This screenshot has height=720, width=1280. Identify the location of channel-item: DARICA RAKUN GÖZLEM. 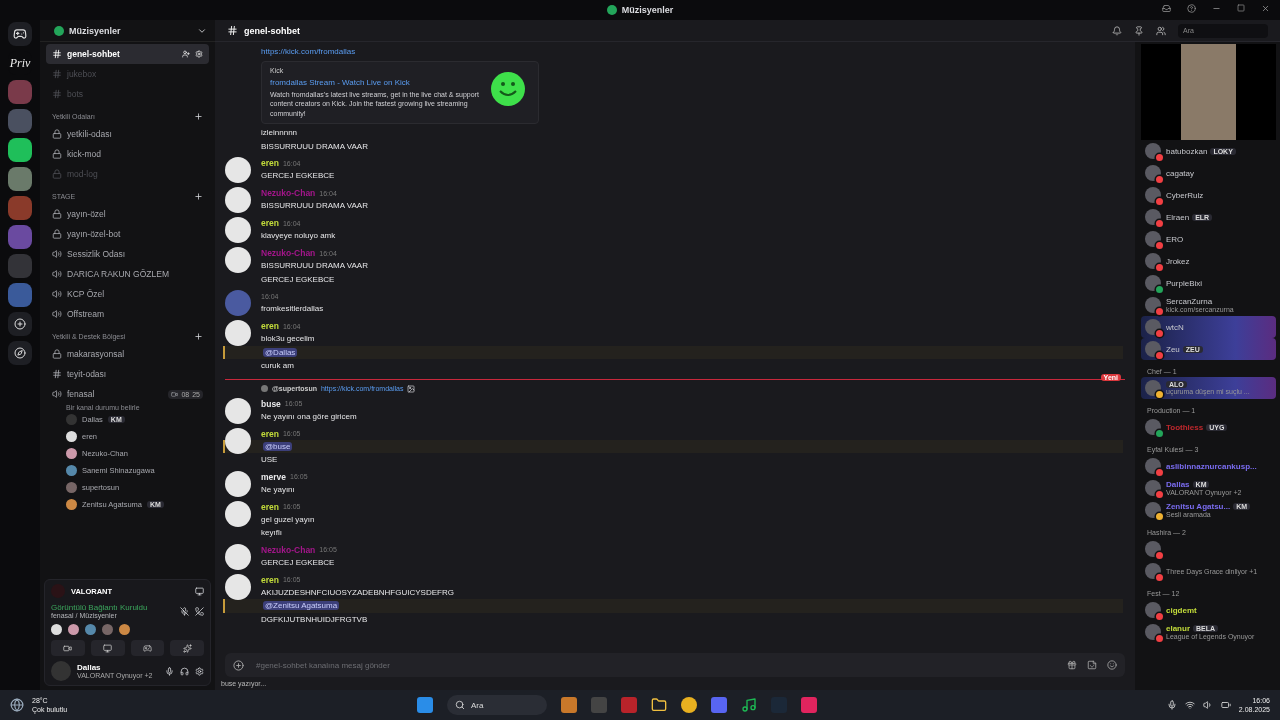
(127, 274).